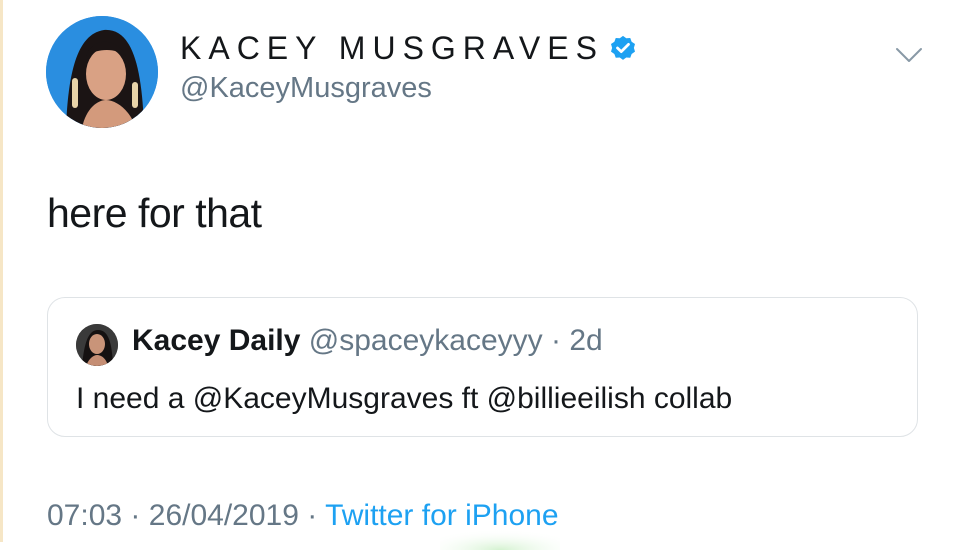  I want to click on tweet-text: here for that, so click(154, 213).